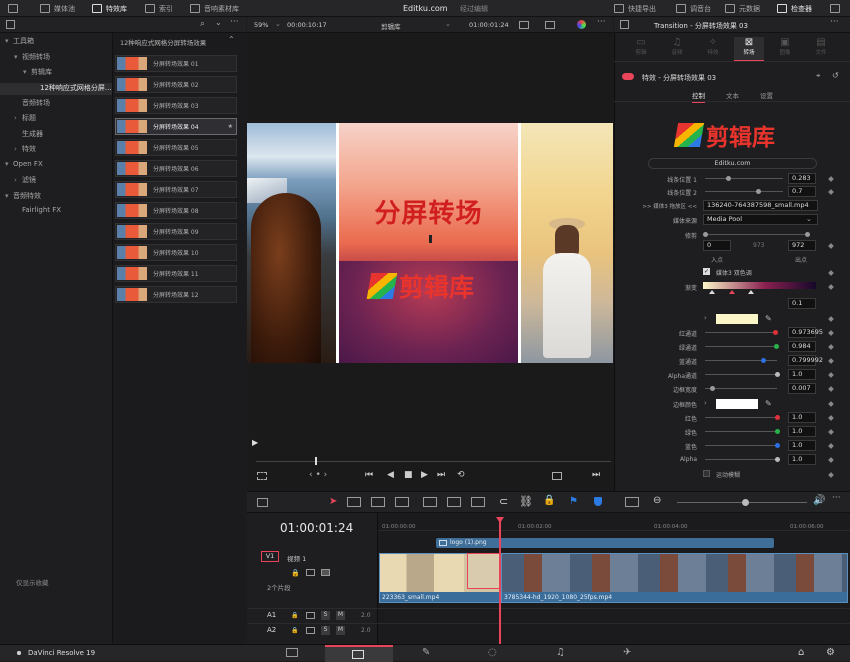 Image resolution: width=850 pixels, height=662 pixels. Describe the element at coordinates (742, 8) in the screenshot. I see `metadata-button: 元数据` at that location.